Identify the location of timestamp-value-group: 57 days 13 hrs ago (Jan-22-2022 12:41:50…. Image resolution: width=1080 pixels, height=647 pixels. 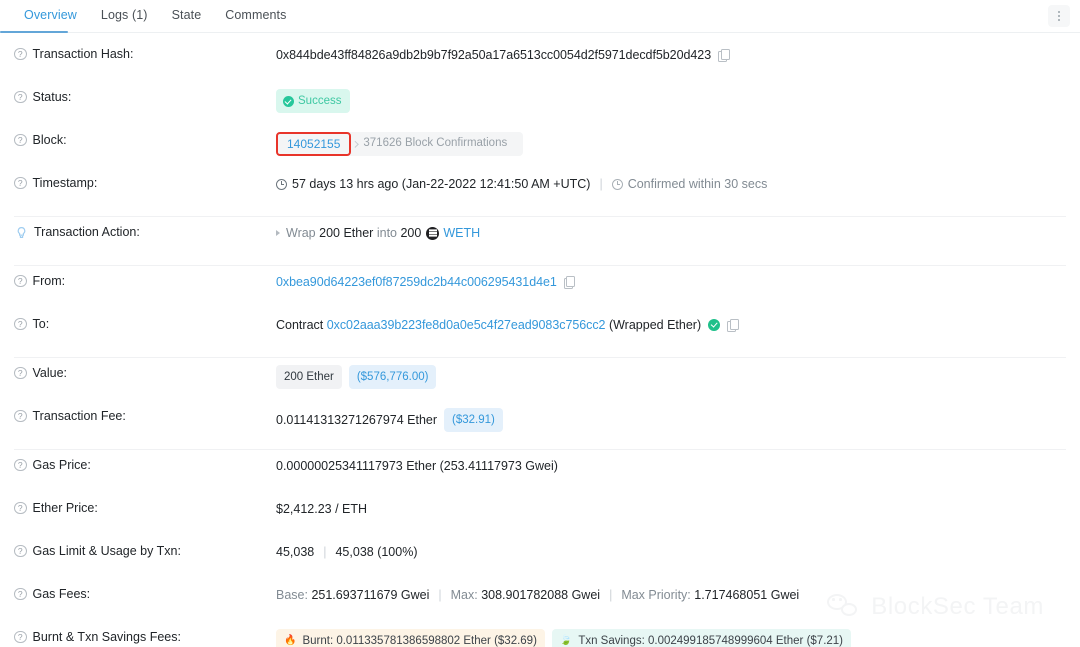
(671, 184).